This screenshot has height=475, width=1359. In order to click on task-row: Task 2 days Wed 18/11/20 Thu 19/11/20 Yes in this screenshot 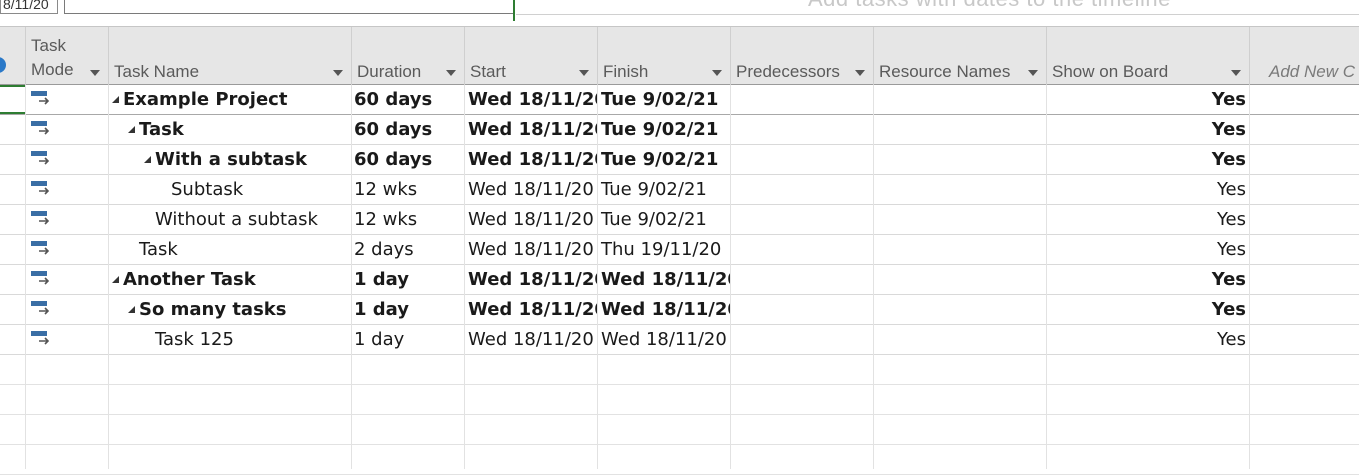, I will do `click(679, 250)`.